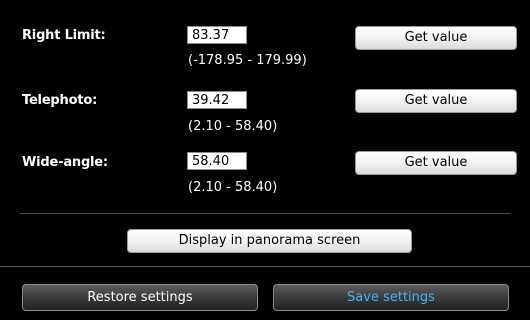 This screenshot has height=320, width=530. Describe the element at coordinates (233, 187) in the screenshot. I see `wide-angle-range: (2.10 - 58.40)` at that location.